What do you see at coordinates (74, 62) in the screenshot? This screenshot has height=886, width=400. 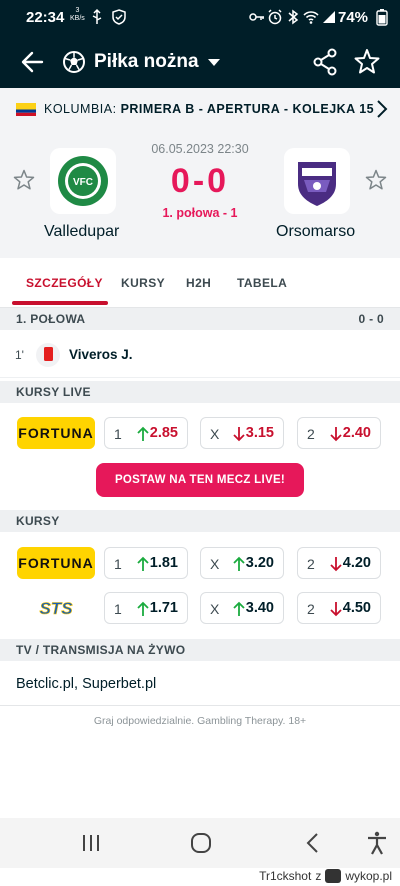 I see `soccer-ball-icon` at bounding box center [74, 62].